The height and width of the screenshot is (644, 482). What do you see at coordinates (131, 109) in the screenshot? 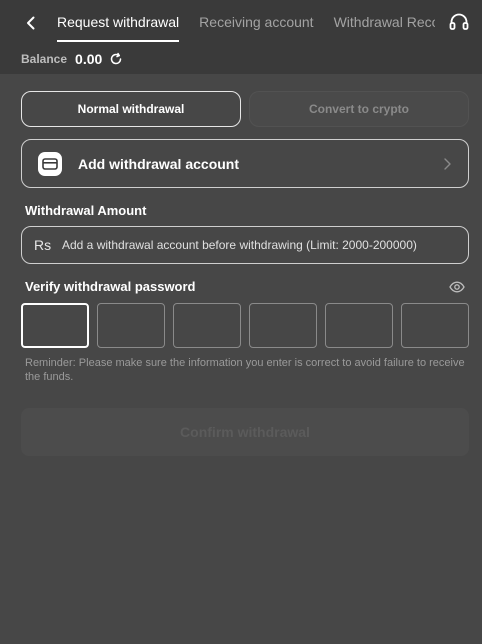
I see `normal-withdrawal-button: Normal withdrawal` at bounding box center [131, 109].